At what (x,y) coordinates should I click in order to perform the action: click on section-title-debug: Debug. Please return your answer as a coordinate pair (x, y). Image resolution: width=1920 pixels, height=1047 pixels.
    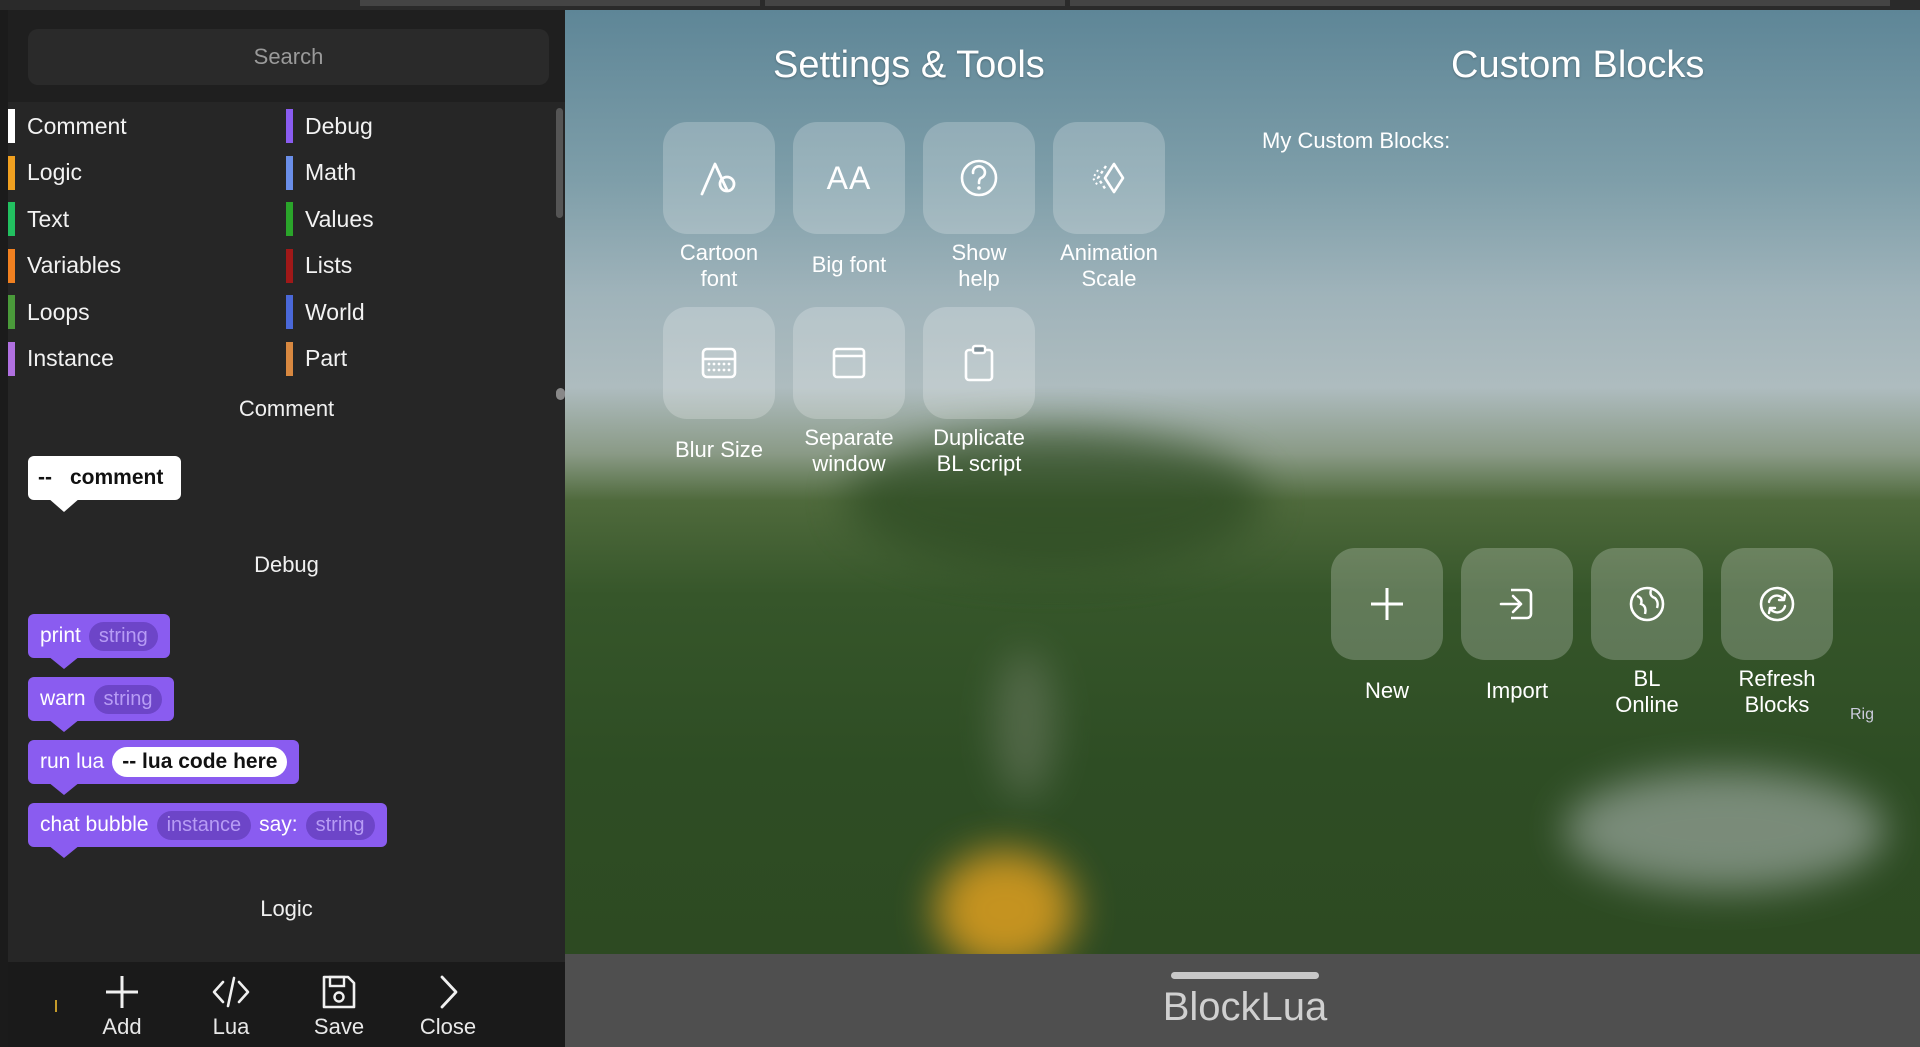
    Looking at the image, I should click on (286, 564).